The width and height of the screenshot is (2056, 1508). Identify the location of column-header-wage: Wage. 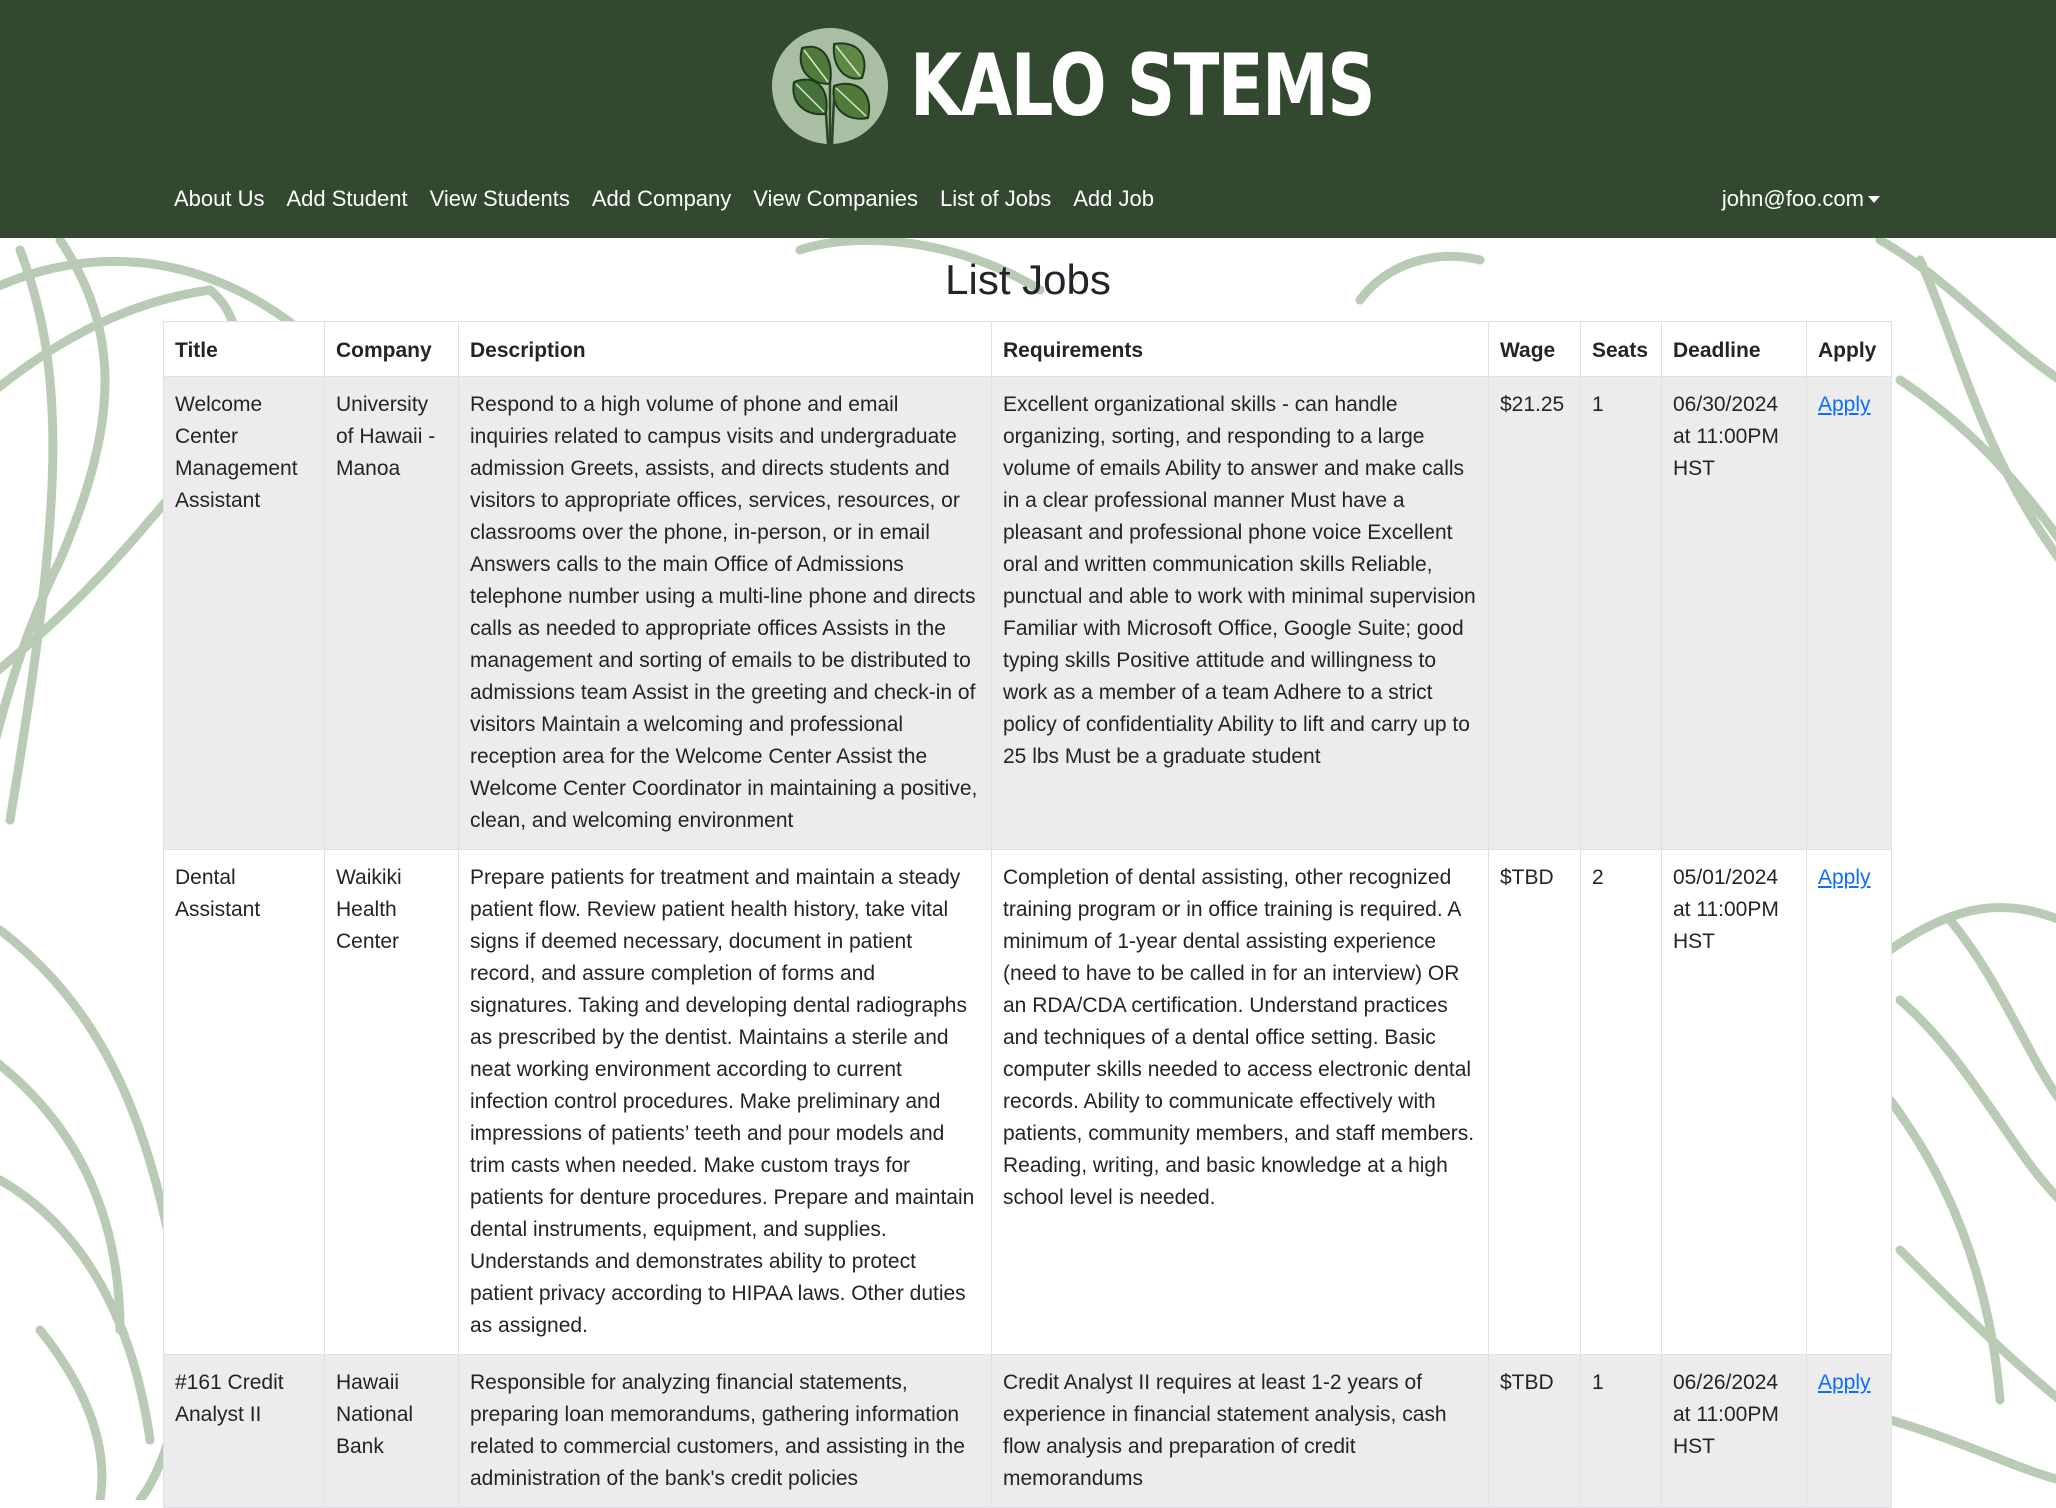
(1534, 349).